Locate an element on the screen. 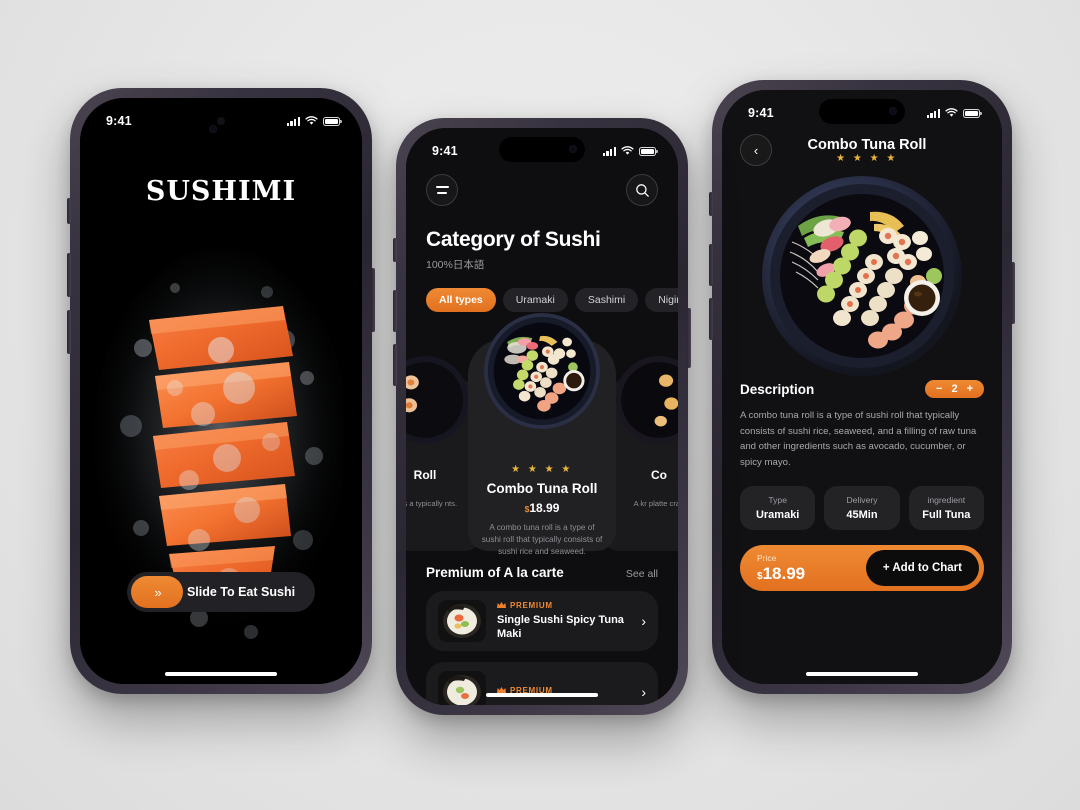 Image resolution: width=1080 pixels, height=810 pixels. price-value: $18.99 is located at coordinates (781, 573).